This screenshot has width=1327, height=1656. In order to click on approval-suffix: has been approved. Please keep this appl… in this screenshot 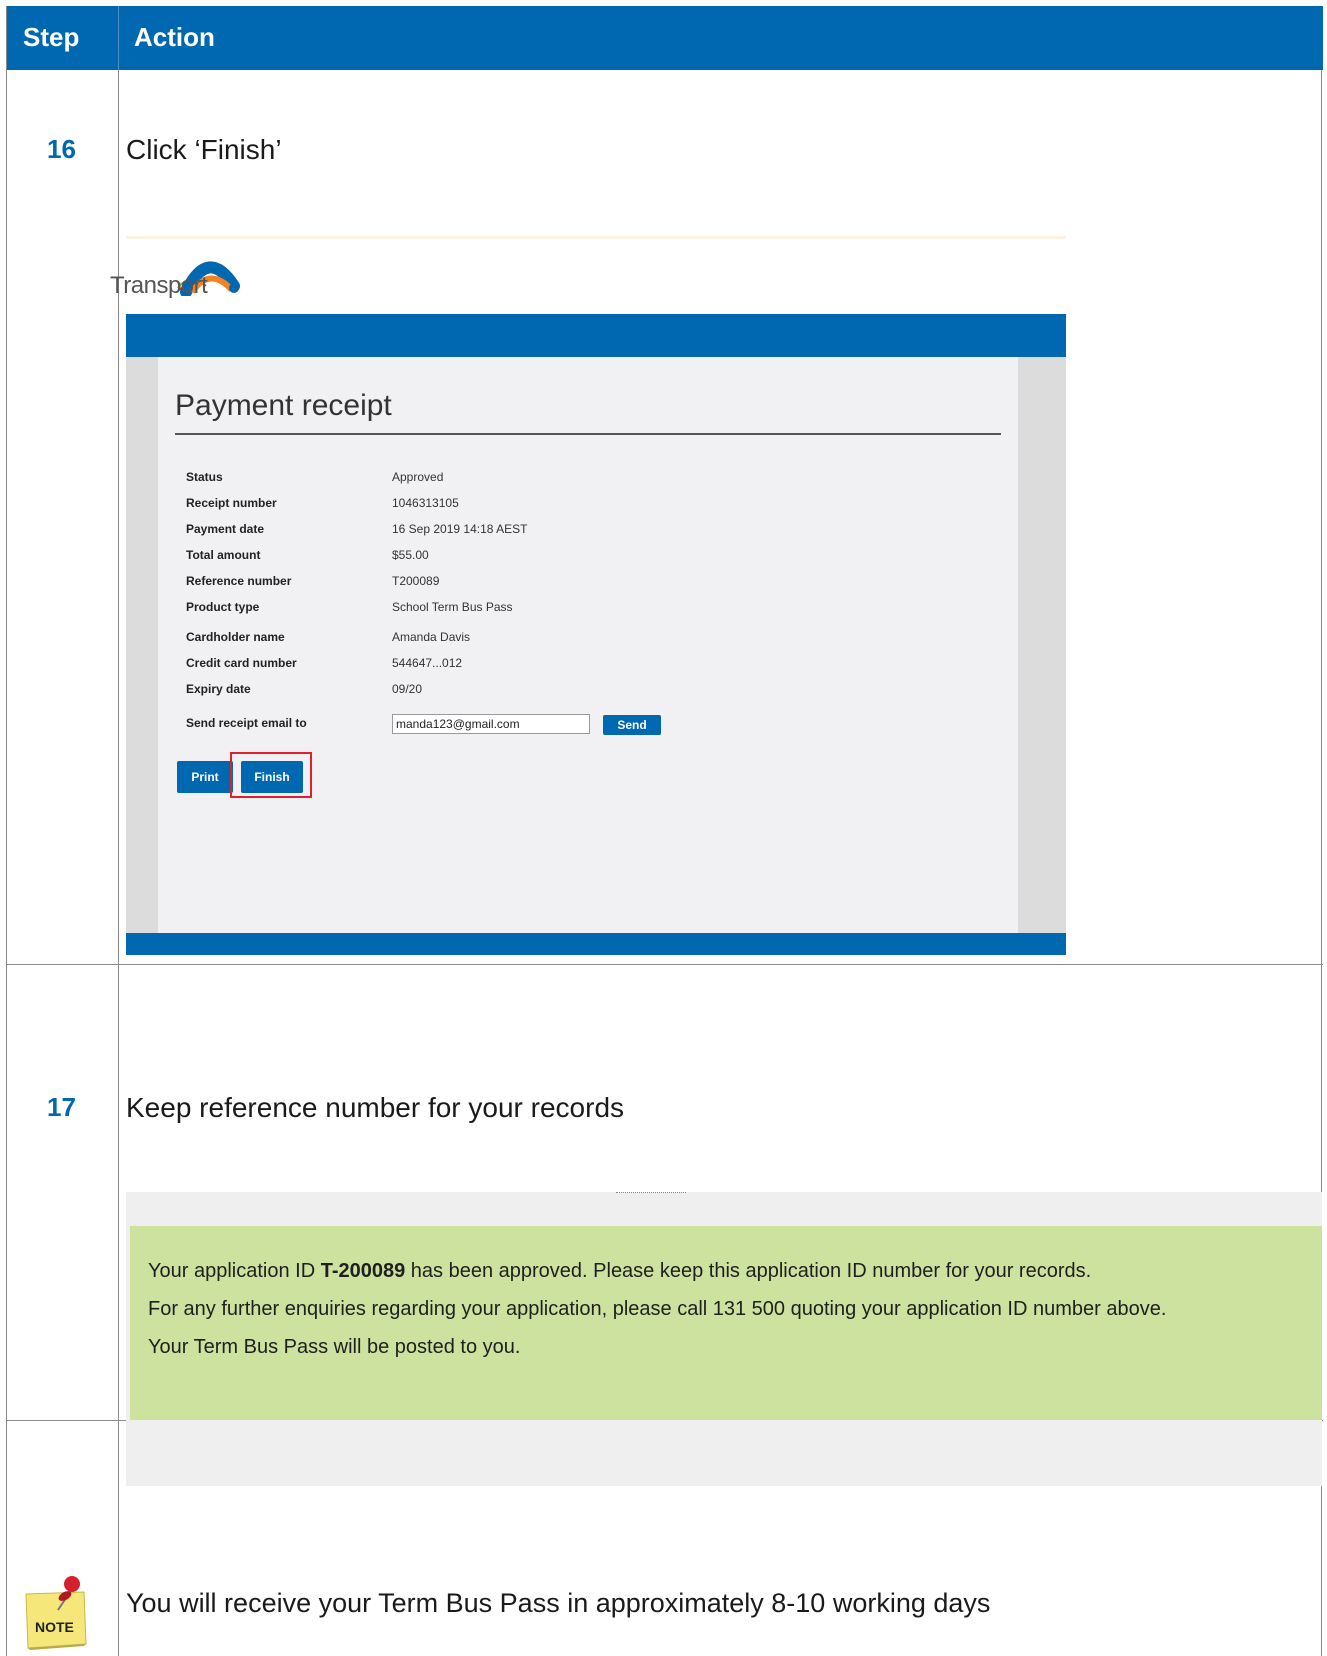, I will do `click(748, 1271)`.